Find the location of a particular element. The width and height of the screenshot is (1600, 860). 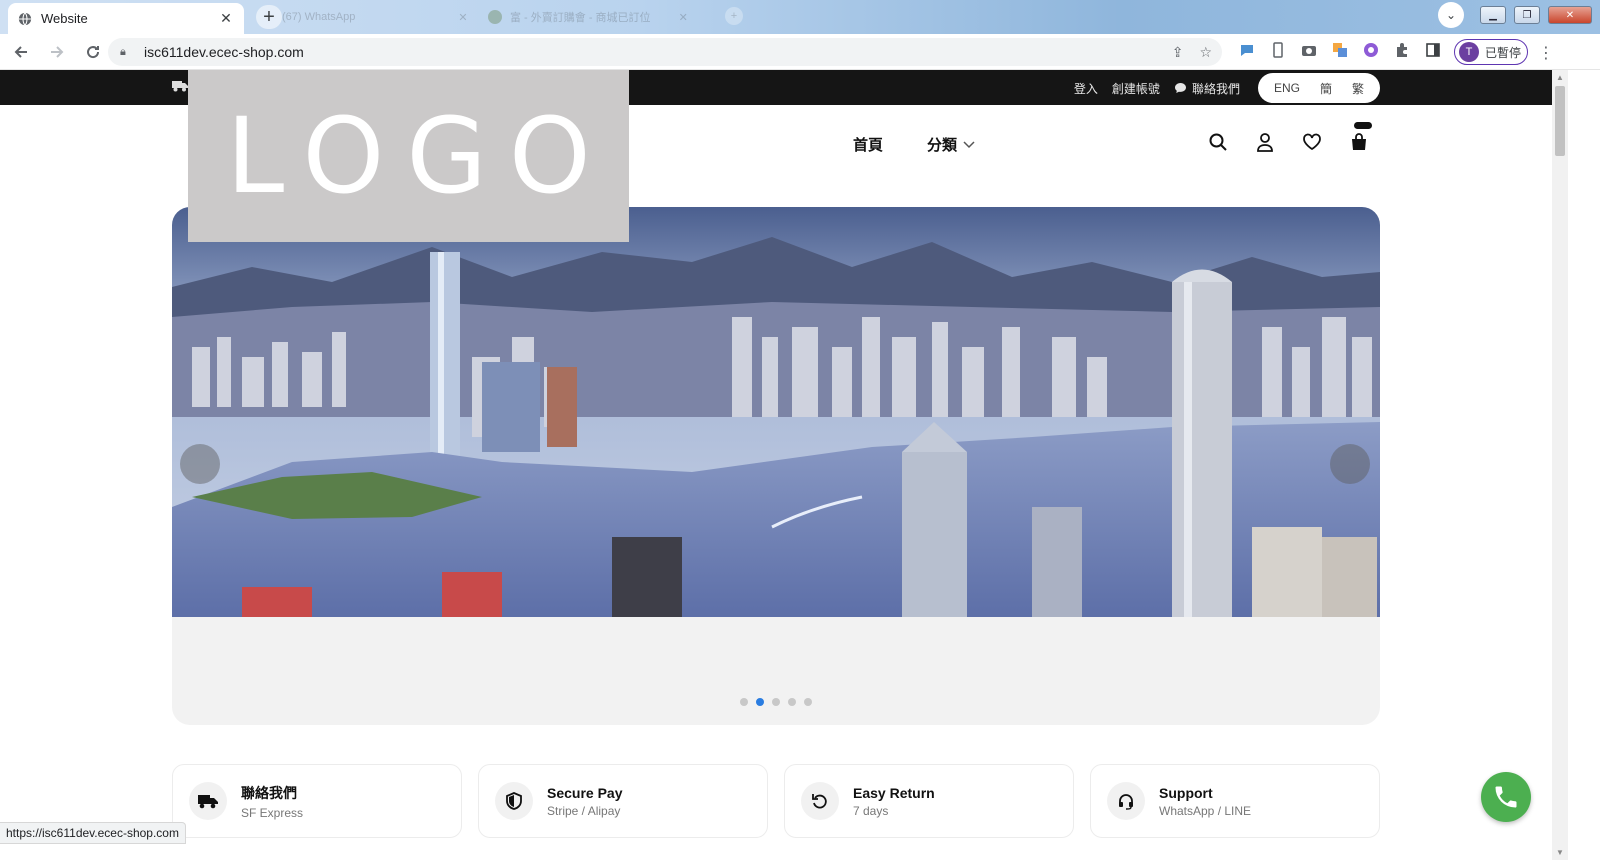

feature-title: Secure Pay is located at coordinates (585, 792).